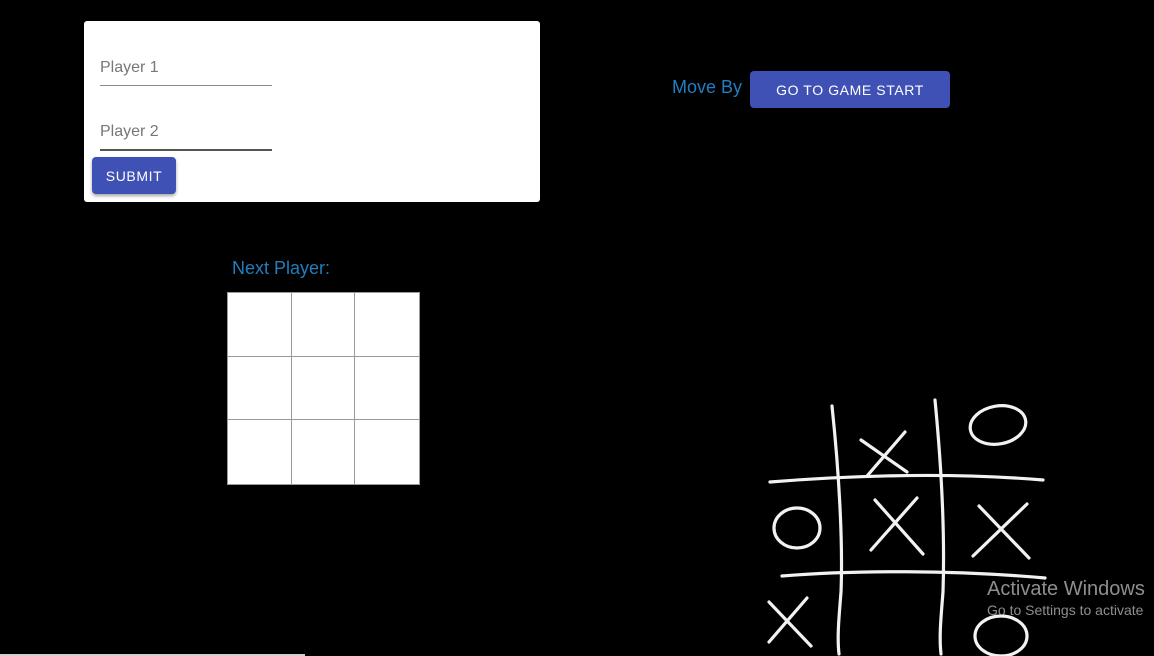  What do you see at coordinates (312, 111) in the screenshot?
I see `player-form: SUBMIT` at bounding box center [312, 111].